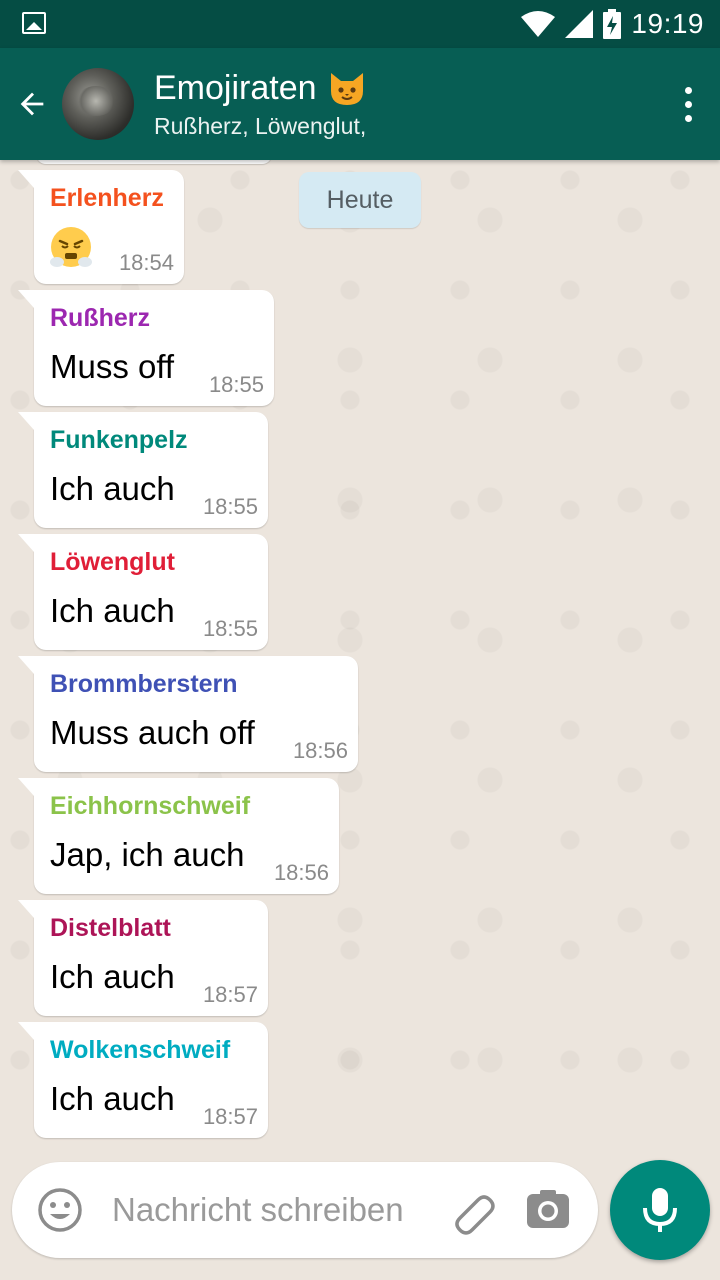 The height and width of the screenshot is (1280, 720). Describe the element at coordinates (60, 1210) in the screenshot. I see `emoji-icon` at that location.